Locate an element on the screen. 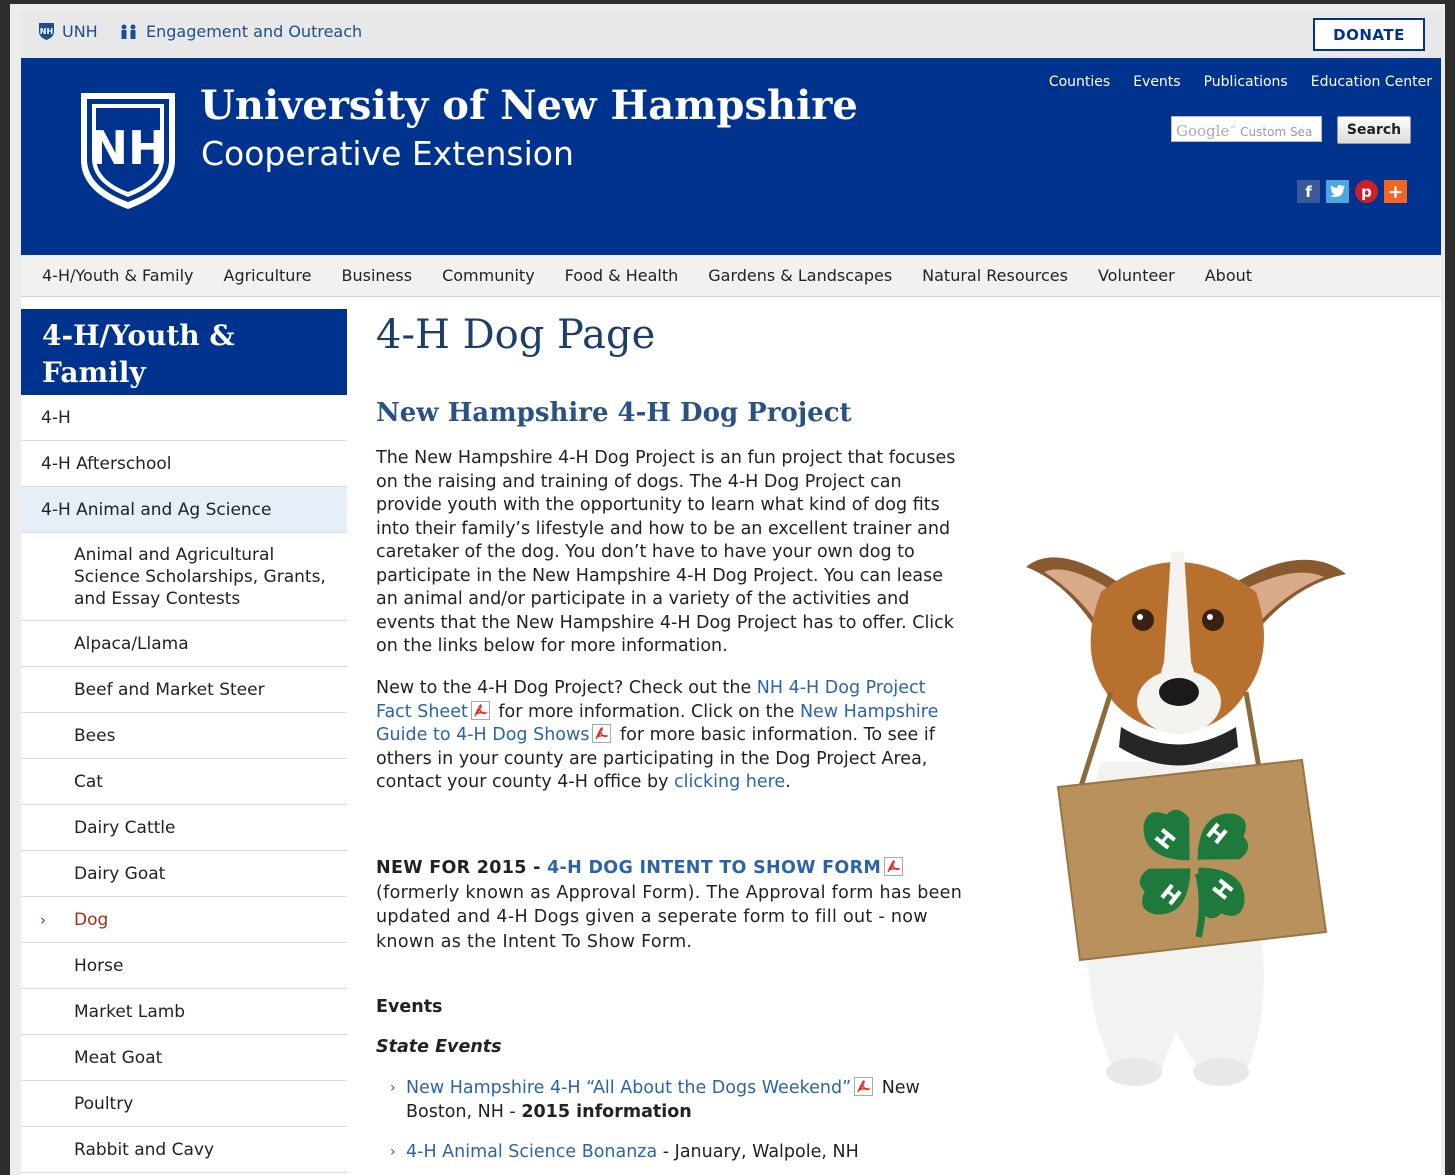 The width and height of the screenshot is (1455, 1175). sidebar-item-beef-steer: Beef and Market Steer is located at coordinates (184, 690).